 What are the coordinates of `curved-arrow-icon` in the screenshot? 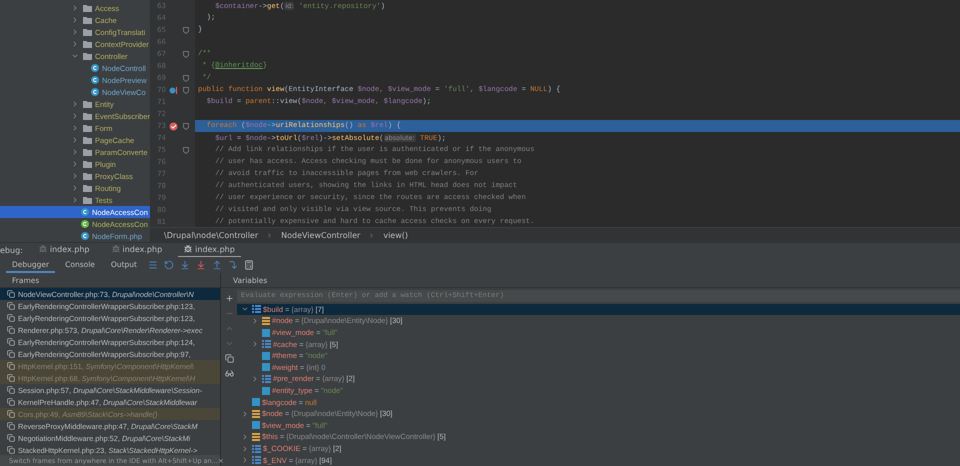 It's located at (168, 265).